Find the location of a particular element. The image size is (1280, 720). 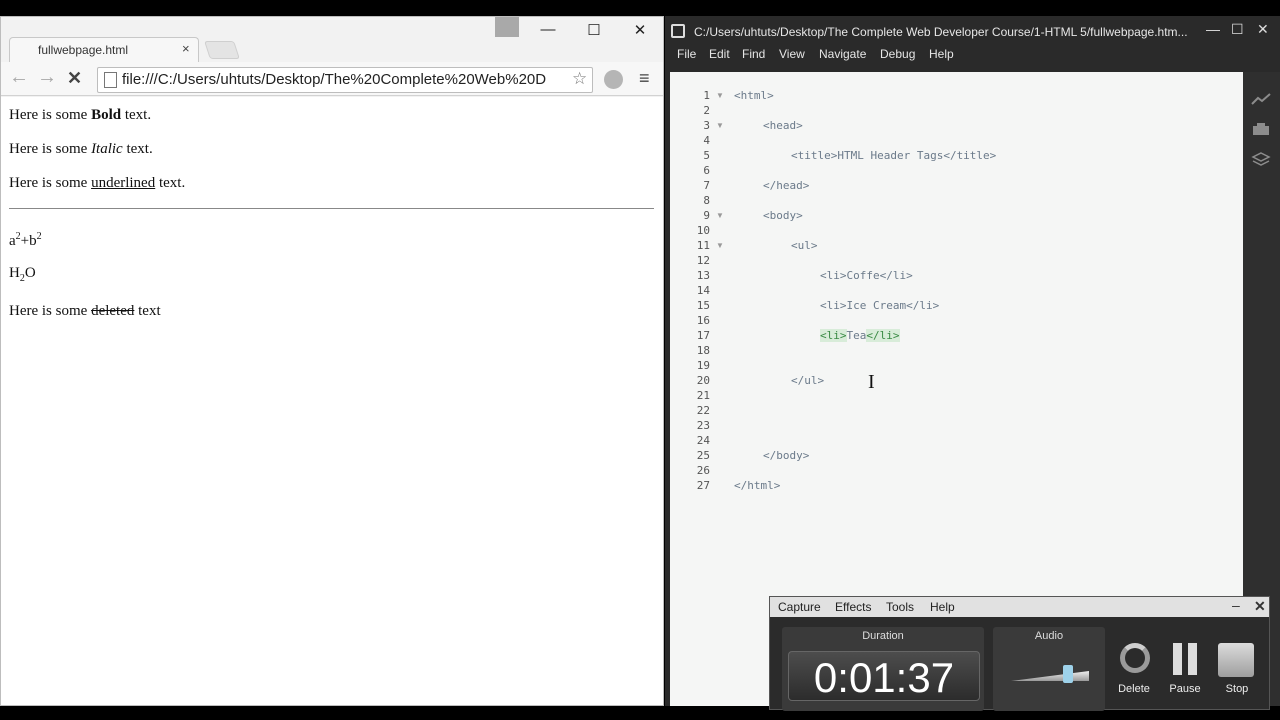

line-number: 11 is located at coordinates (703, 245).